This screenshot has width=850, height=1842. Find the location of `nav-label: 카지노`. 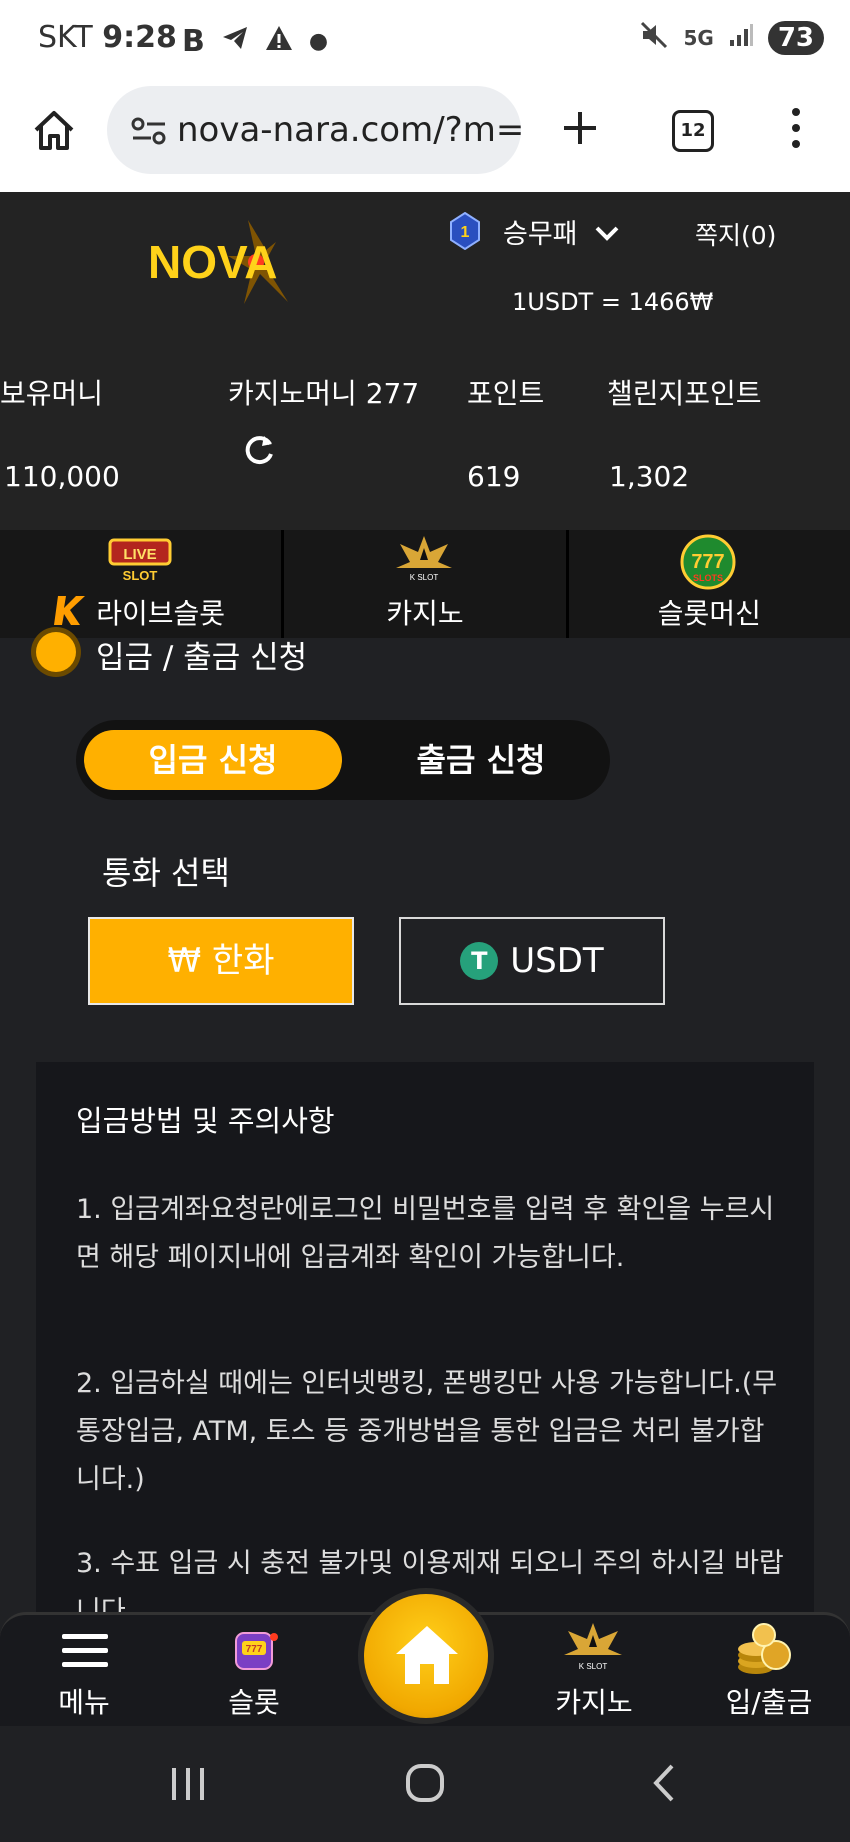

nav-label: 카지노 is located at coordinates (594, 1702).